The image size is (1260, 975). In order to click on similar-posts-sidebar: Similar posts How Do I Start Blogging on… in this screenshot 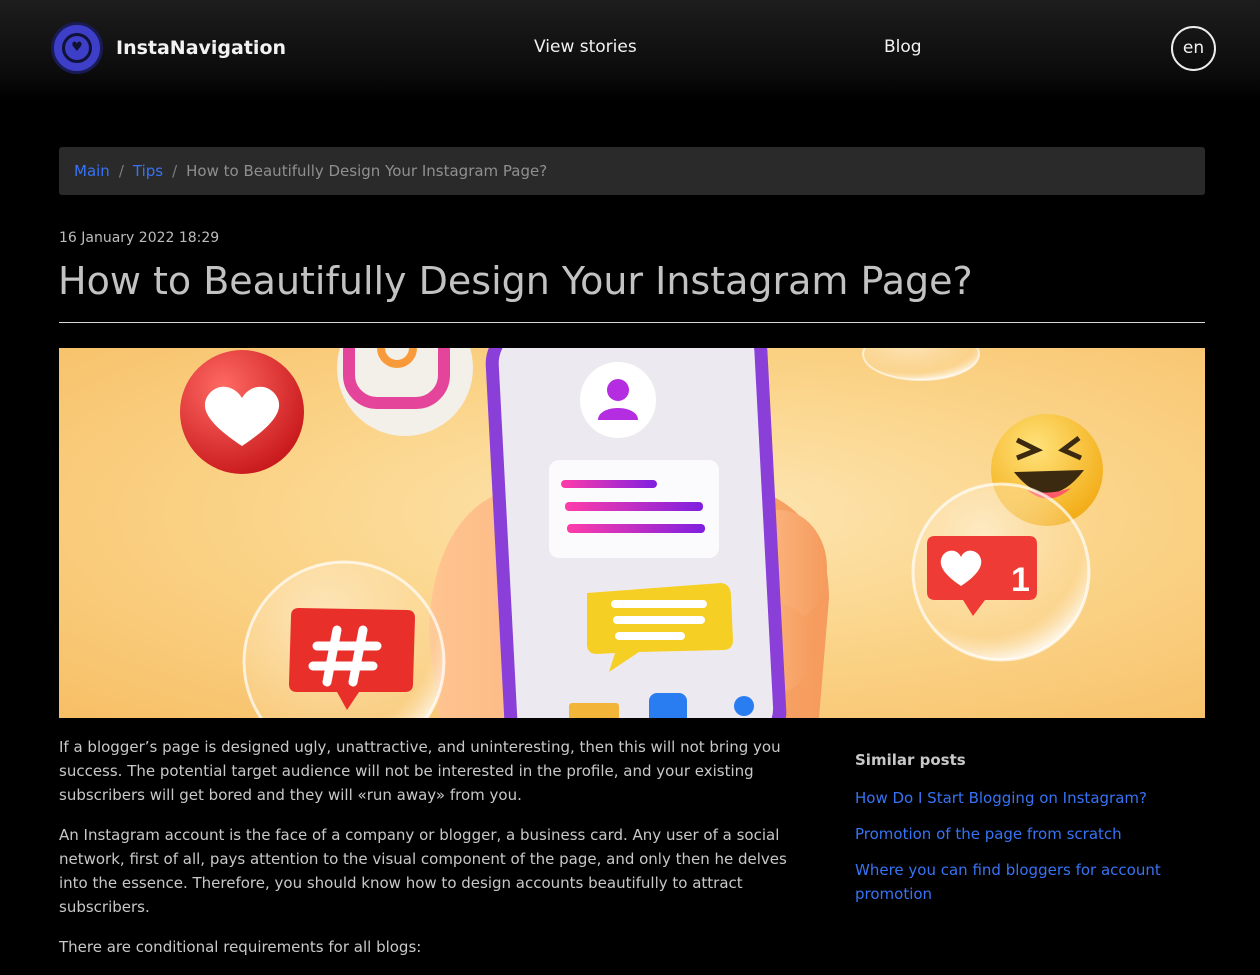, I will do `click(1020, 834)`.